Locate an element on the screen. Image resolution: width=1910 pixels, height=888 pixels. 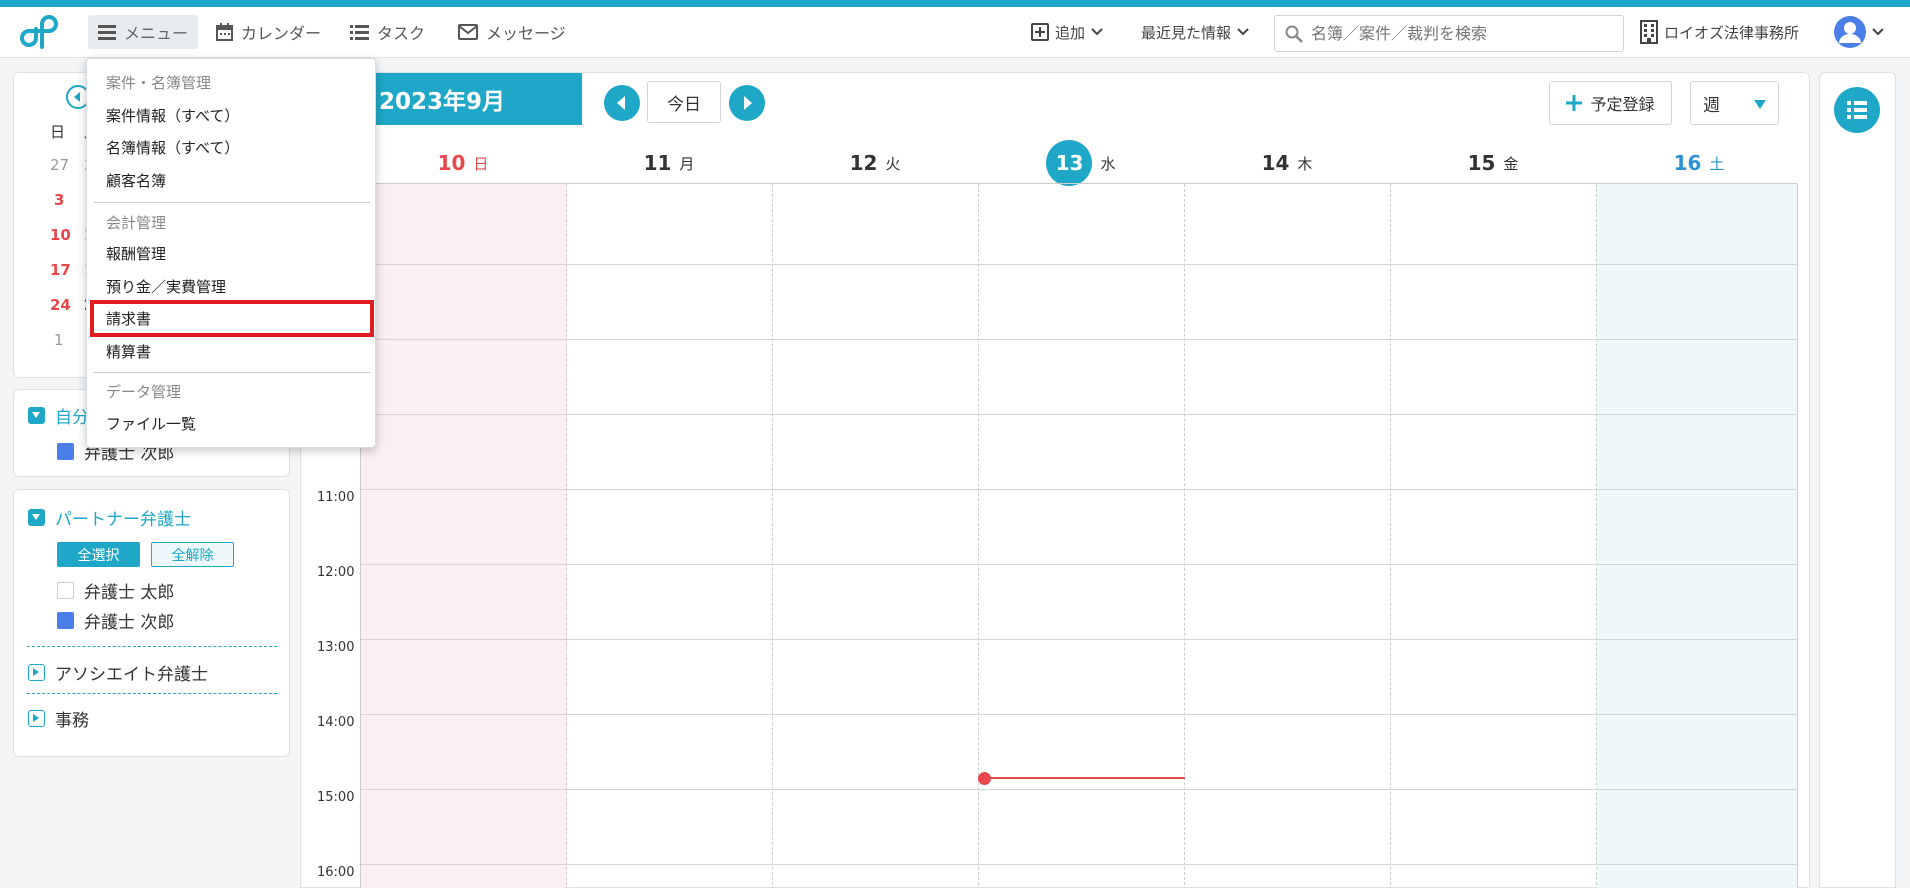
view-select: 週 is located at coordinates (1734, 103).